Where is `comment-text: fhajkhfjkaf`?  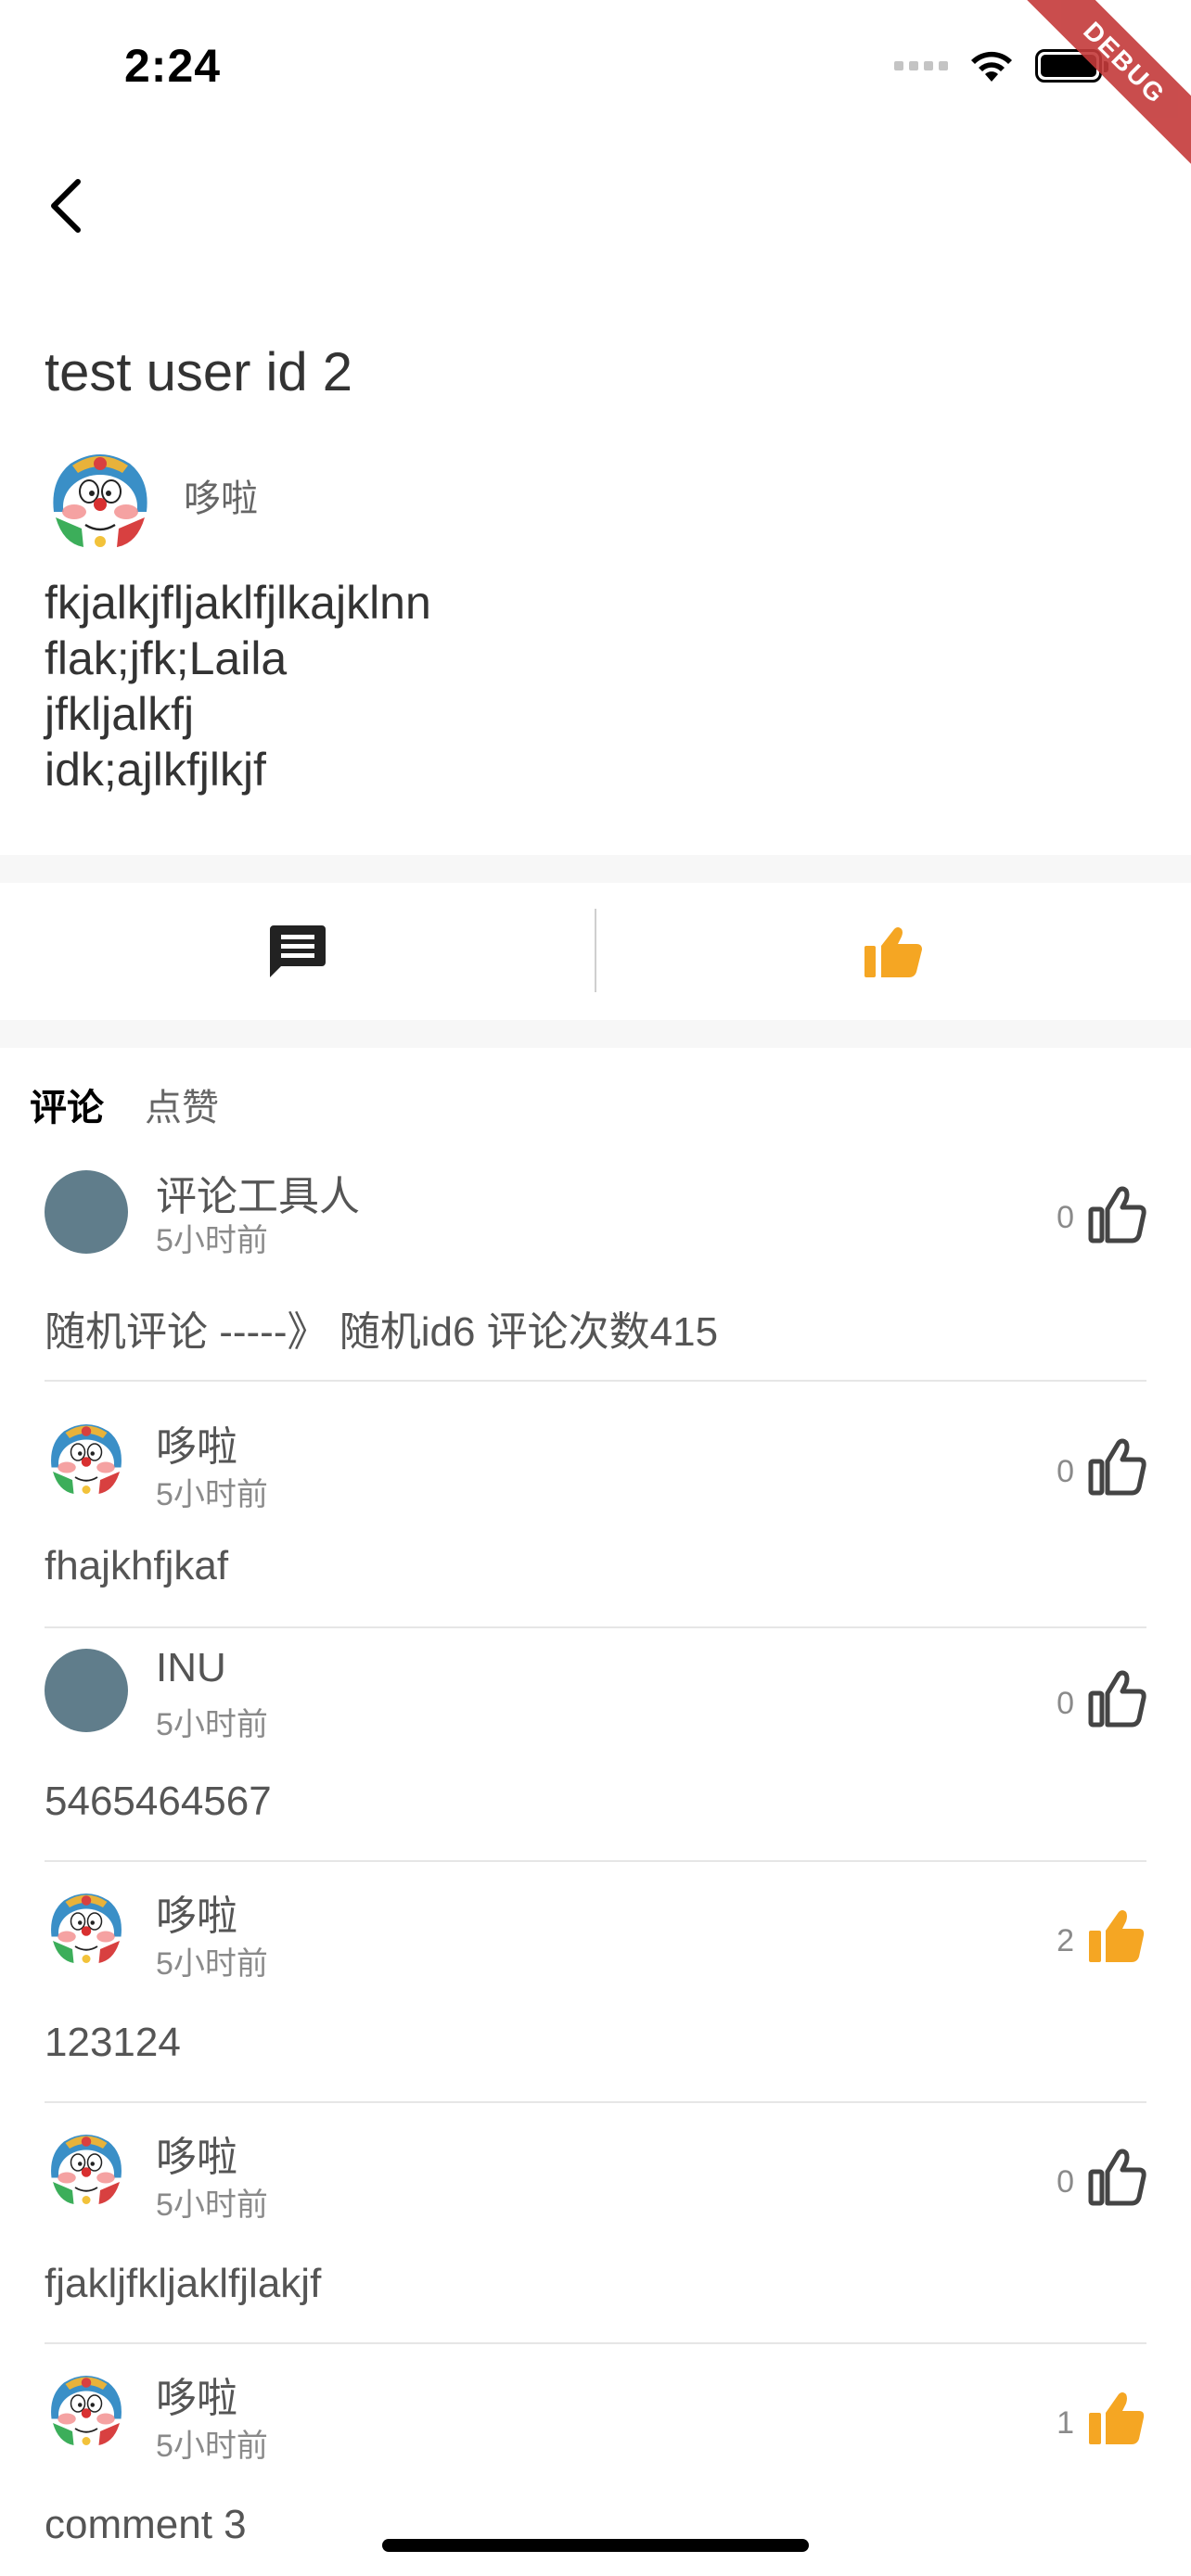
comment-text: fhajkhfjkaf is located at coordinates (137, 1565).